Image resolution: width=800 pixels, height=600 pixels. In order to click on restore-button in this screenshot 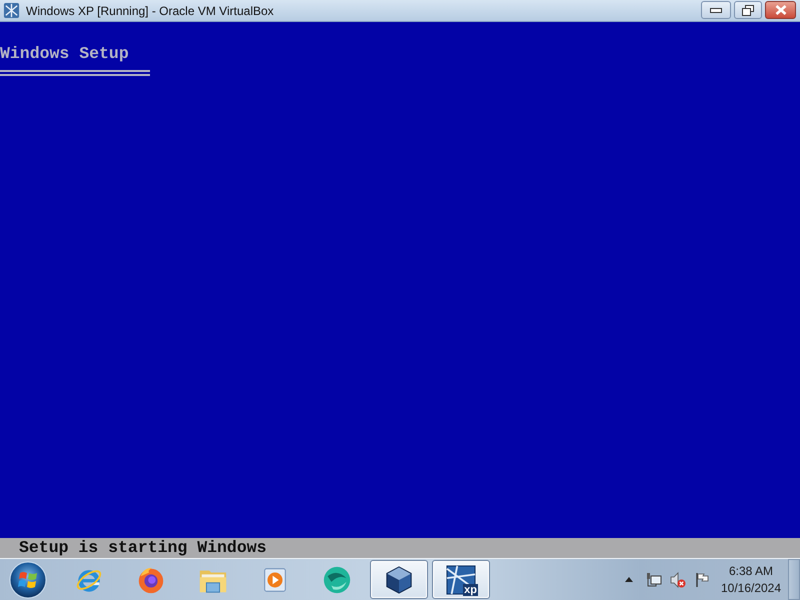, I will do `click(748, 10)`.